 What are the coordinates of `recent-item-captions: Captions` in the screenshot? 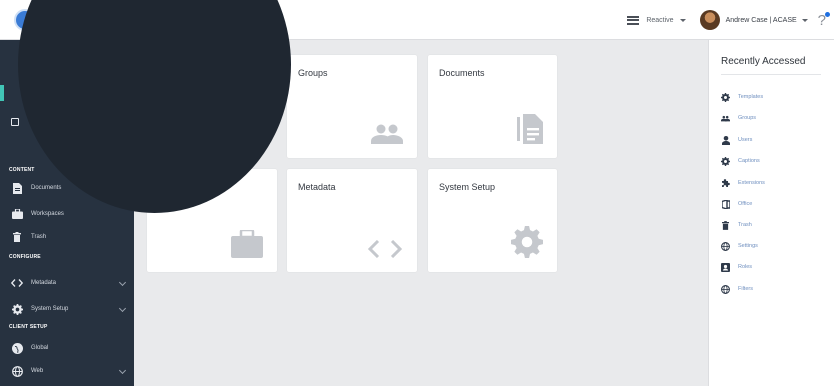 It's located at (740, 161).